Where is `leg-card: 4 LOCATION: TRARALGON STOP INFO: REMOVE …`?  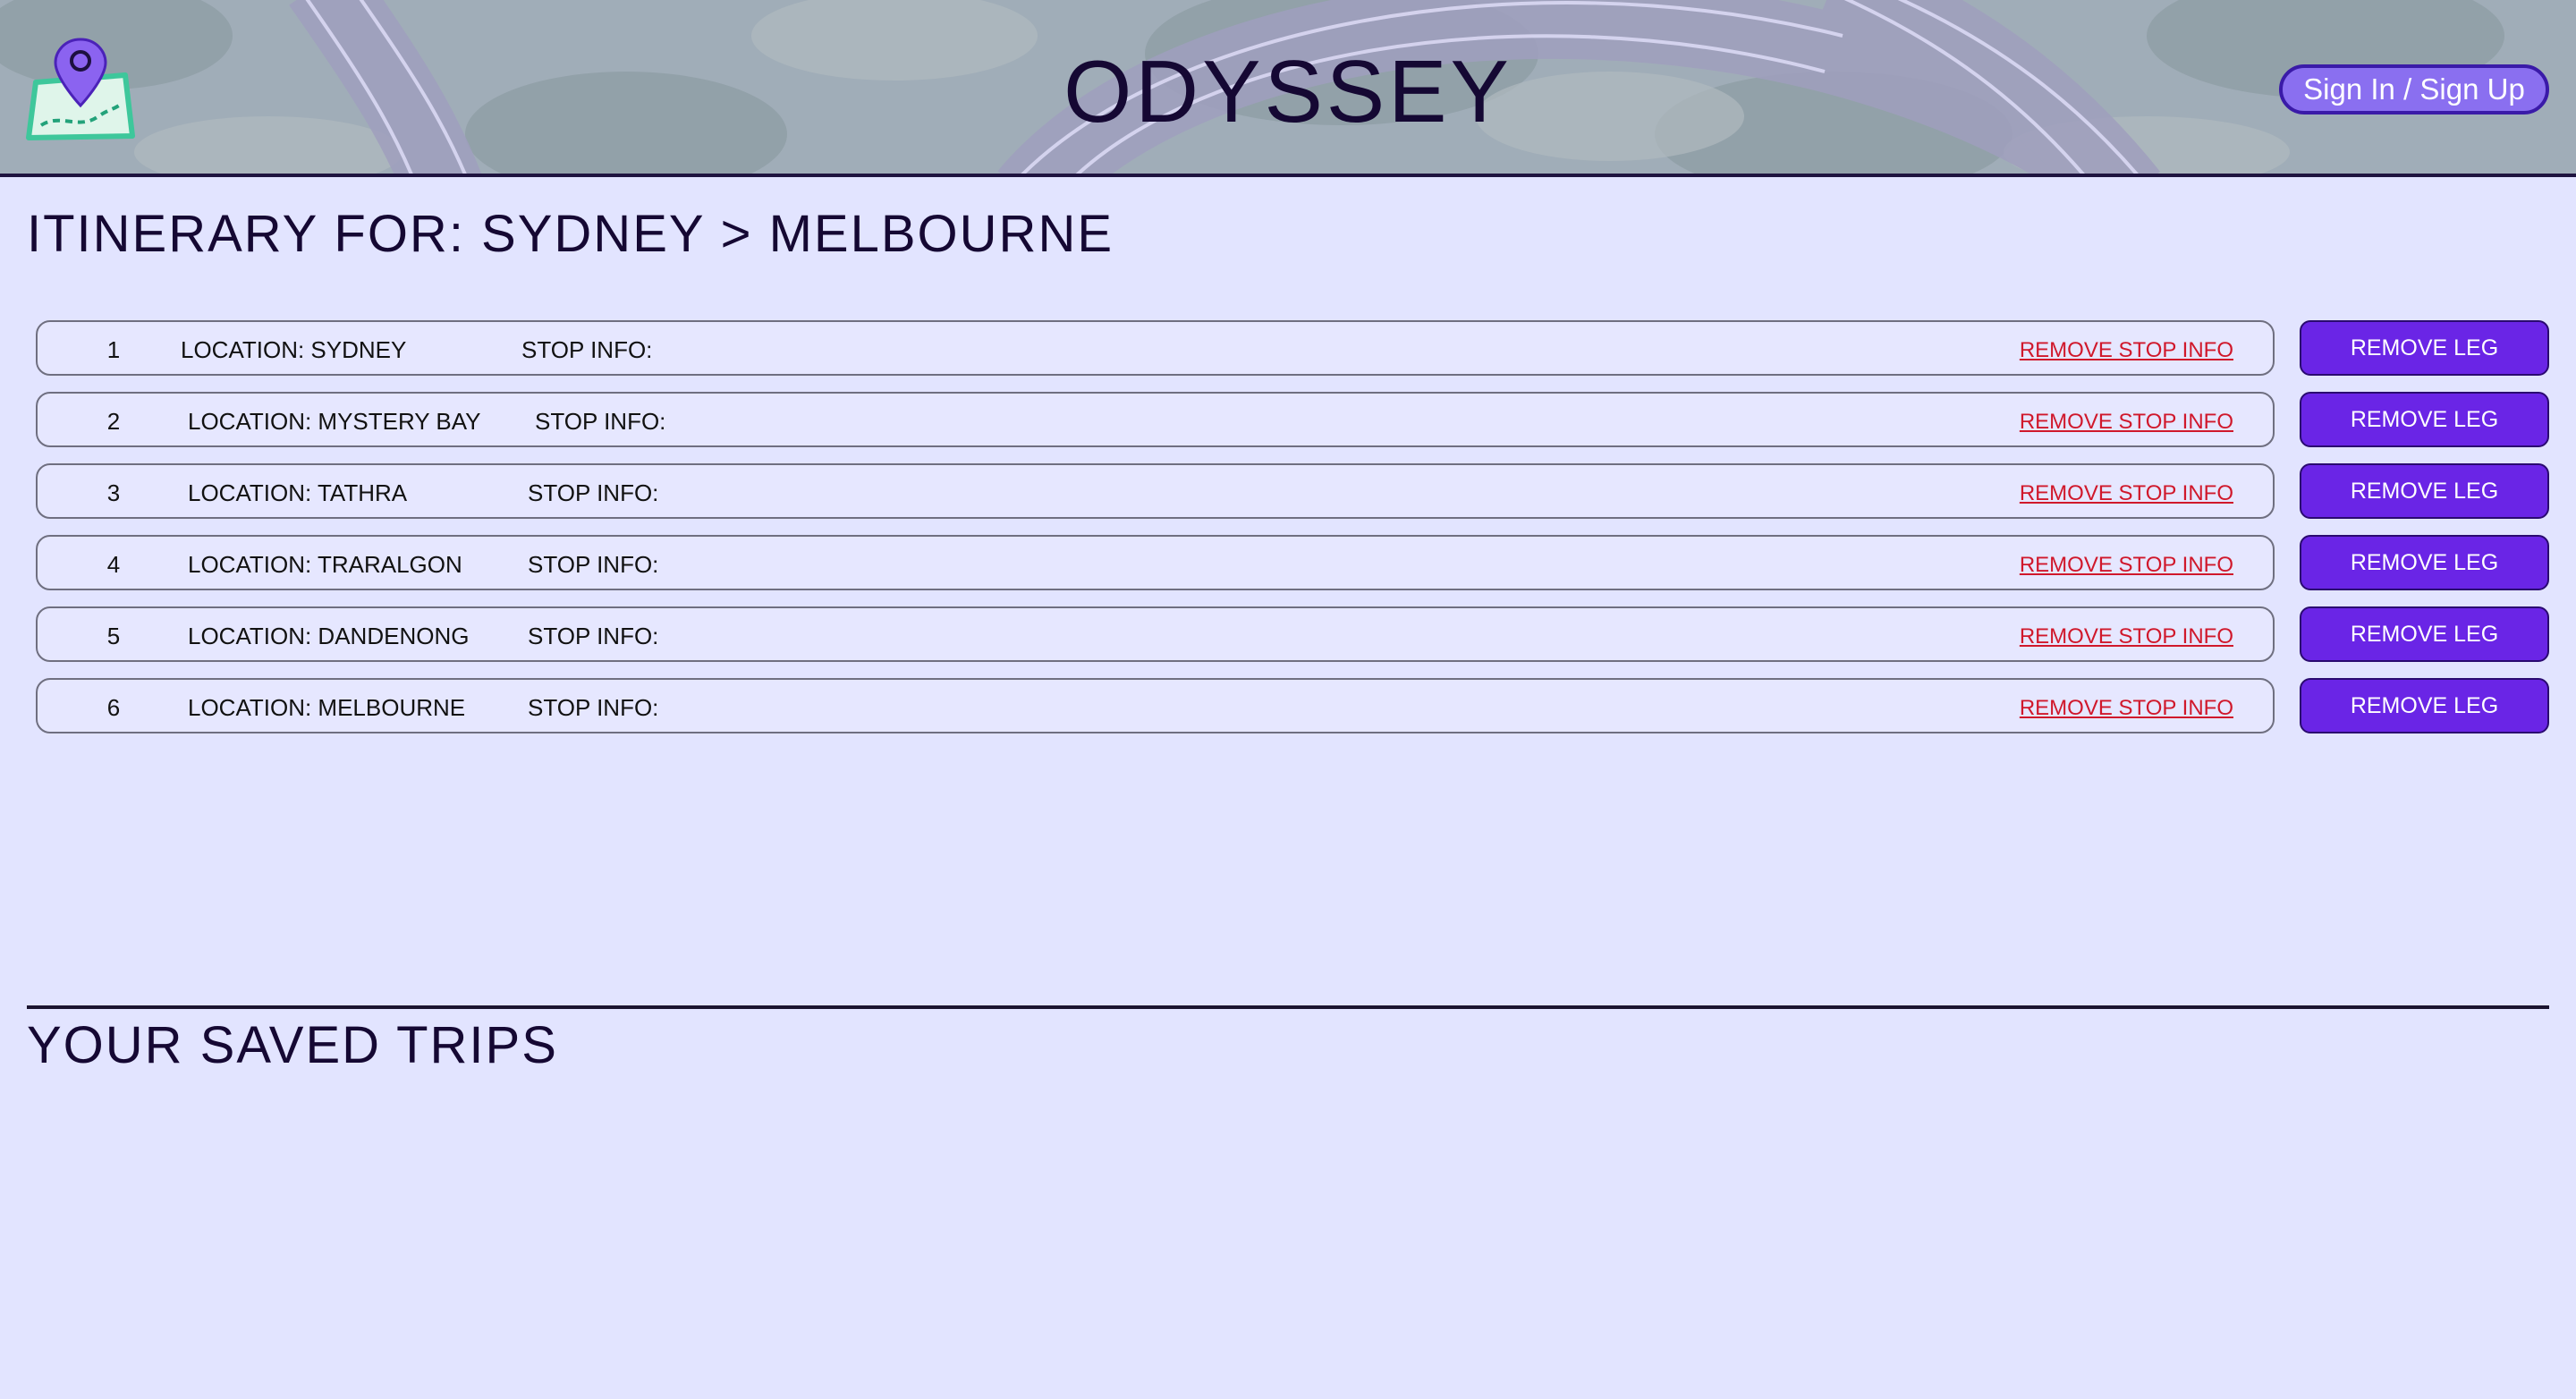
leg-card: 4 LOCATION: TRARALGON STOP INFO: REMOVE … is located at coordinates (1155, 562).